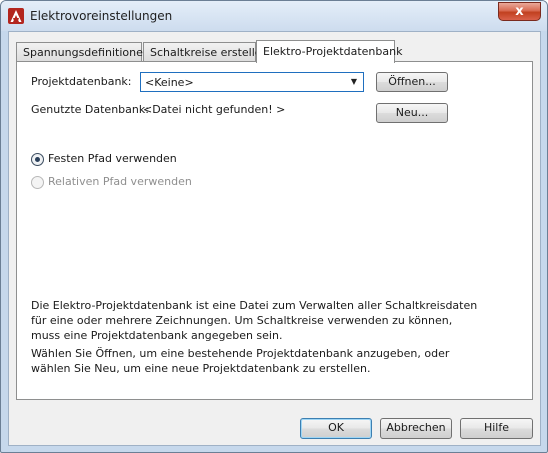  What do you see at coordinates (329, 51) in the screenshot?
I see `tab-elektro-projektdatenbank: Elektro-Projektdatenbank` at bounding box center [329, 51].